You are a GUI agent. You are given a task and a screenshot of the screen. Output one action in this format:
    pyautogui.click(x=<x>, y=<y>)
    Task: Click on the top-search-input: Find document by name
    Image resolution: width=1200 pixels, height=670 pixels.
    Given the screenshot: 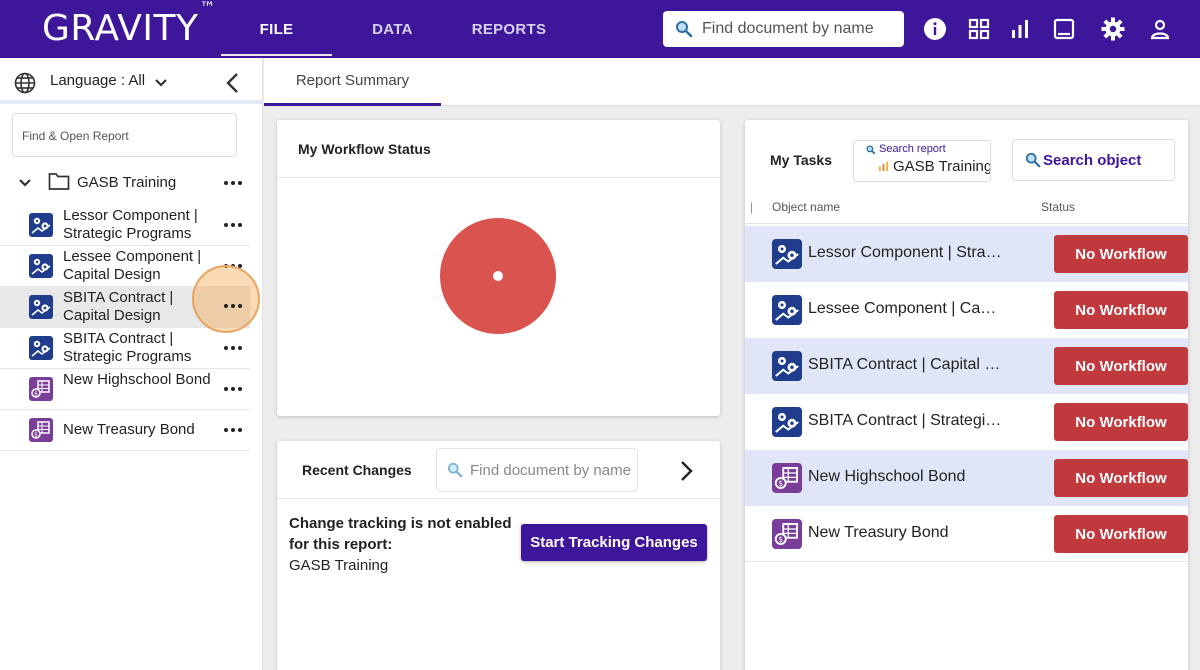 What is the action you would take?
    pyautogui.click(x=783, y=29)
    